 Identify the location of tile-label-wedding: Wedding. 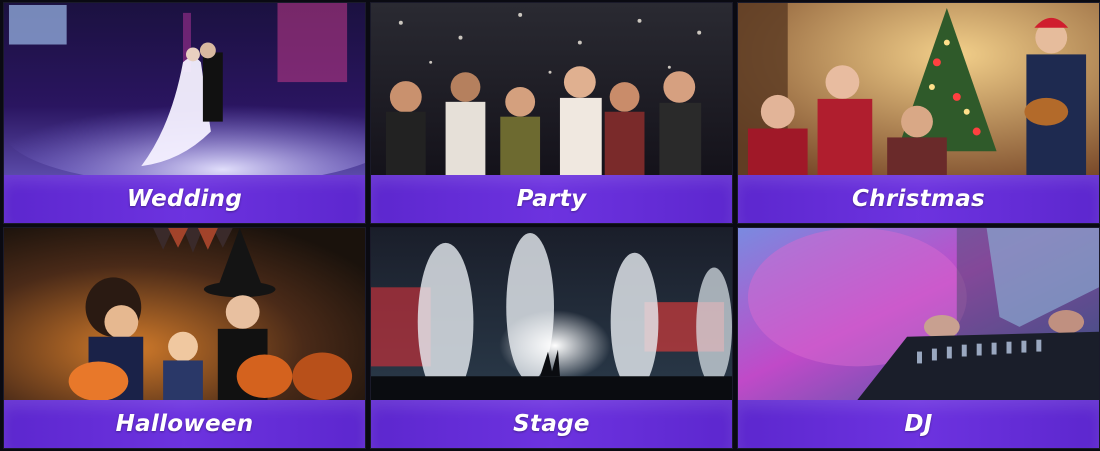
(184, 199).